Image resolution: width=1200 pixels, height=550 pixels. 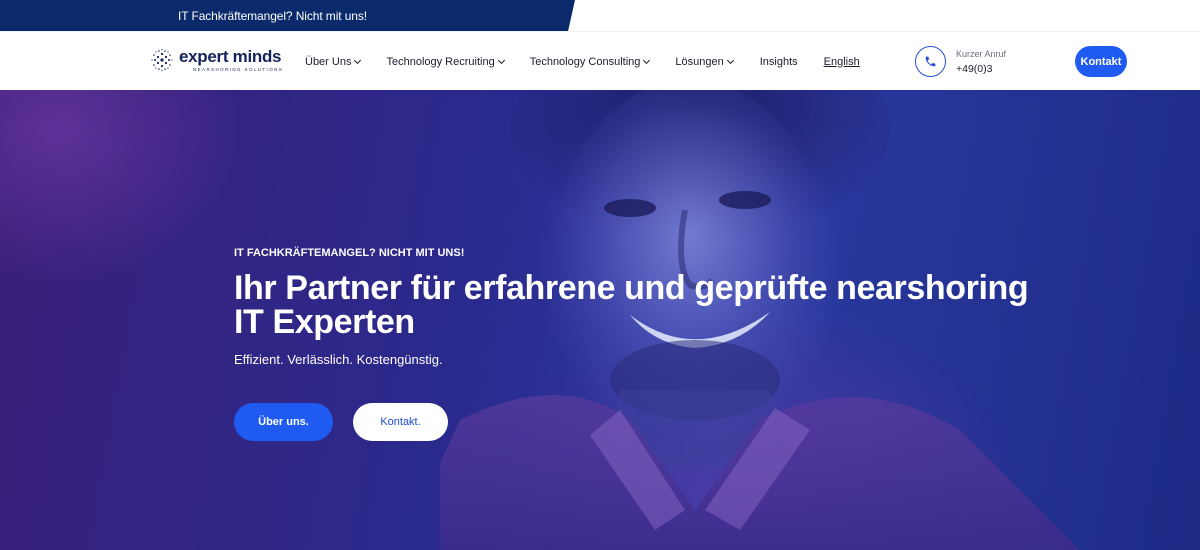 I want to click on call-contact: Kurzer Anruf +49(0)3, so click(x=960, y=61).